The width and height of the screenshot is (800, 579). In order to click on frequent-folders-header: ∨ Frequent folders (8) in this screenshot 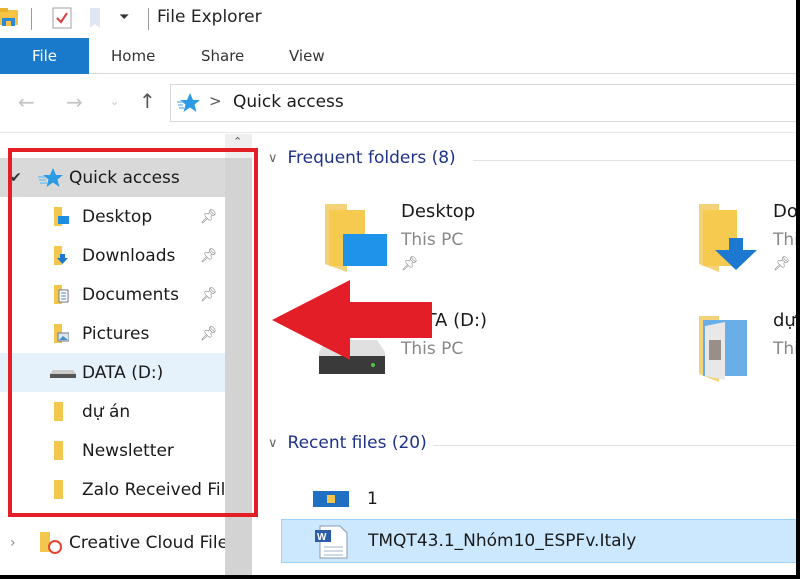, I will do `click(362, 158)`.